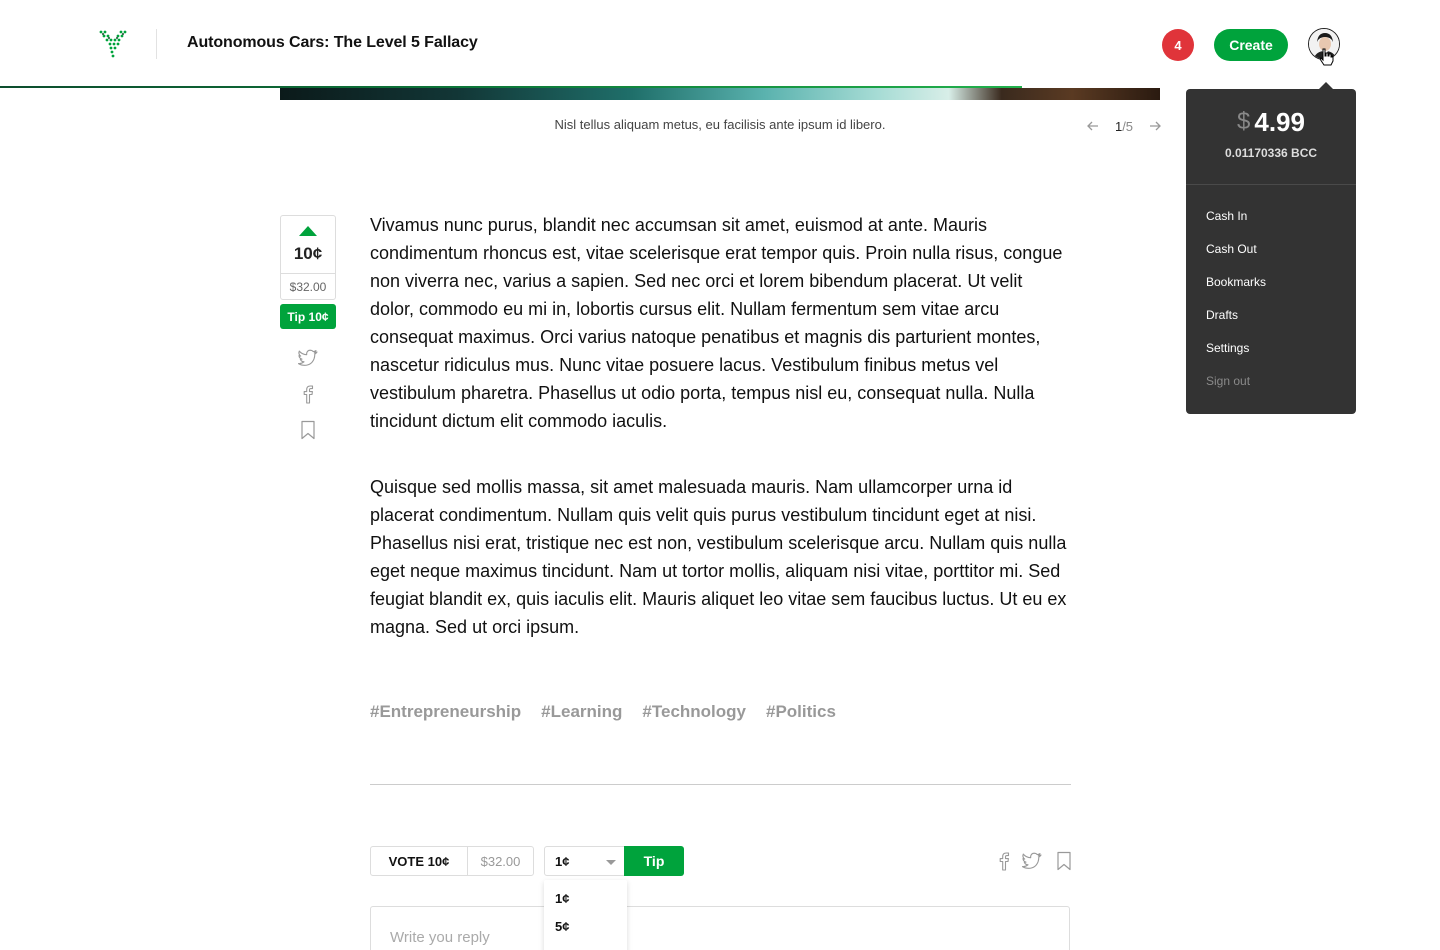  I want to click on page-title: Autonomous Cars: The Level 5 Fallacy, so click(332, 42).